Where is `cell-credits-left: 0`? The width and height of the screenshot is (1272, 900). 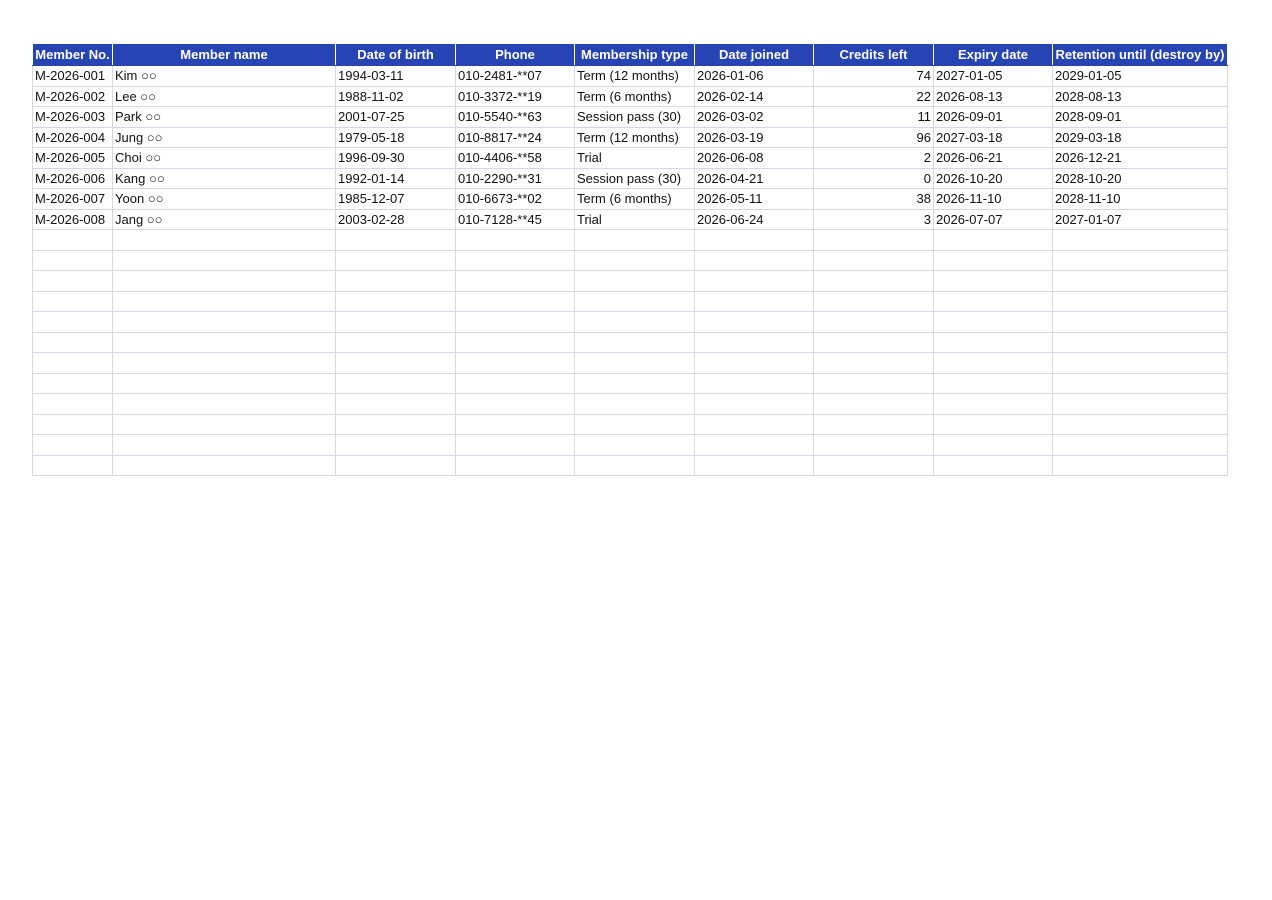 cell-credits-left: 0 is located at coordinates (873, 178).